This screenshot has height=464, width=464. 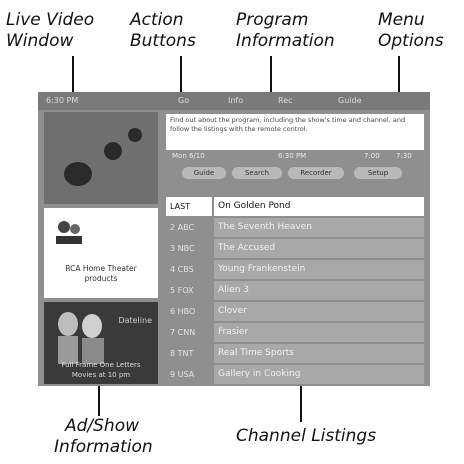 What do you see at coordinates (188, 156) in the screenshot?
I see `date-label: Mon 6/10` at bounding box center [188, 156].